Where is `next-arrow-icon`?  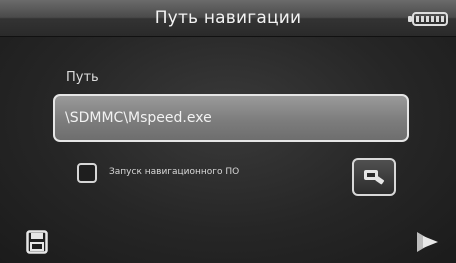 next-arrow-icon is located at coordinates (427, 242).